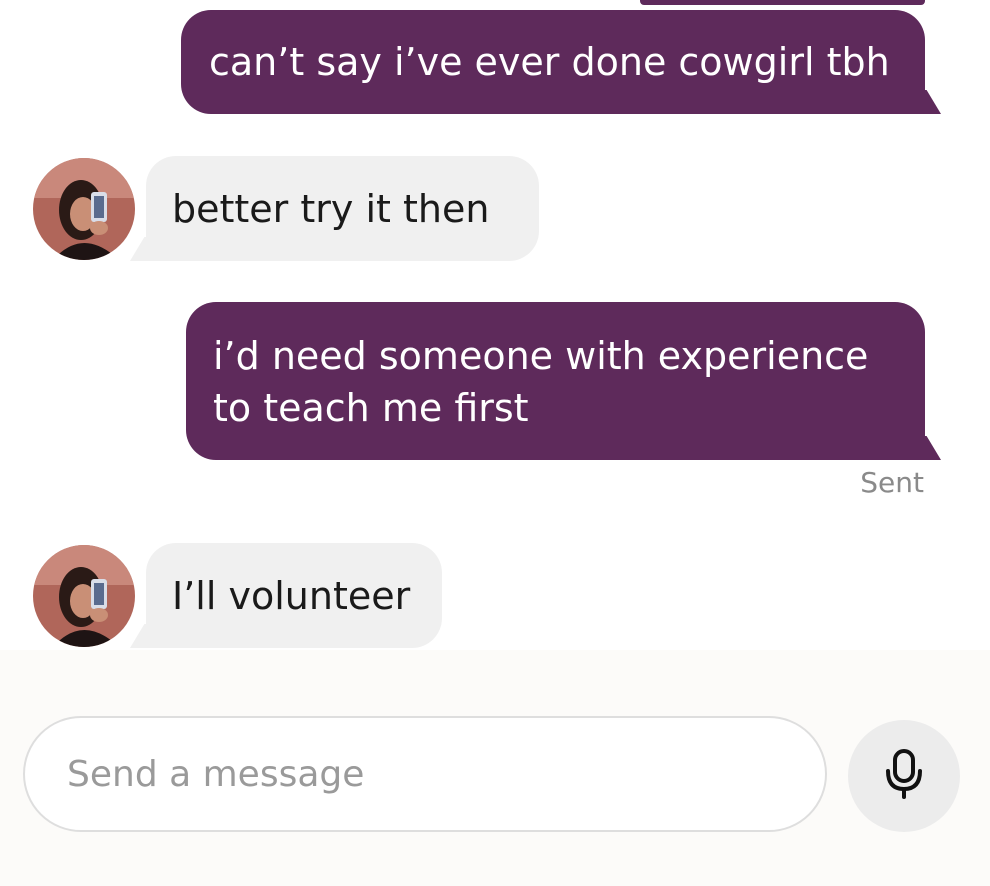 Image resolution: width=990 pixels, height=886 pixels. What do you see at coordinates (294, 595) in the screenshot?
I see `incoming-message: I’ll volunteer` at bounding box center [294, 595].